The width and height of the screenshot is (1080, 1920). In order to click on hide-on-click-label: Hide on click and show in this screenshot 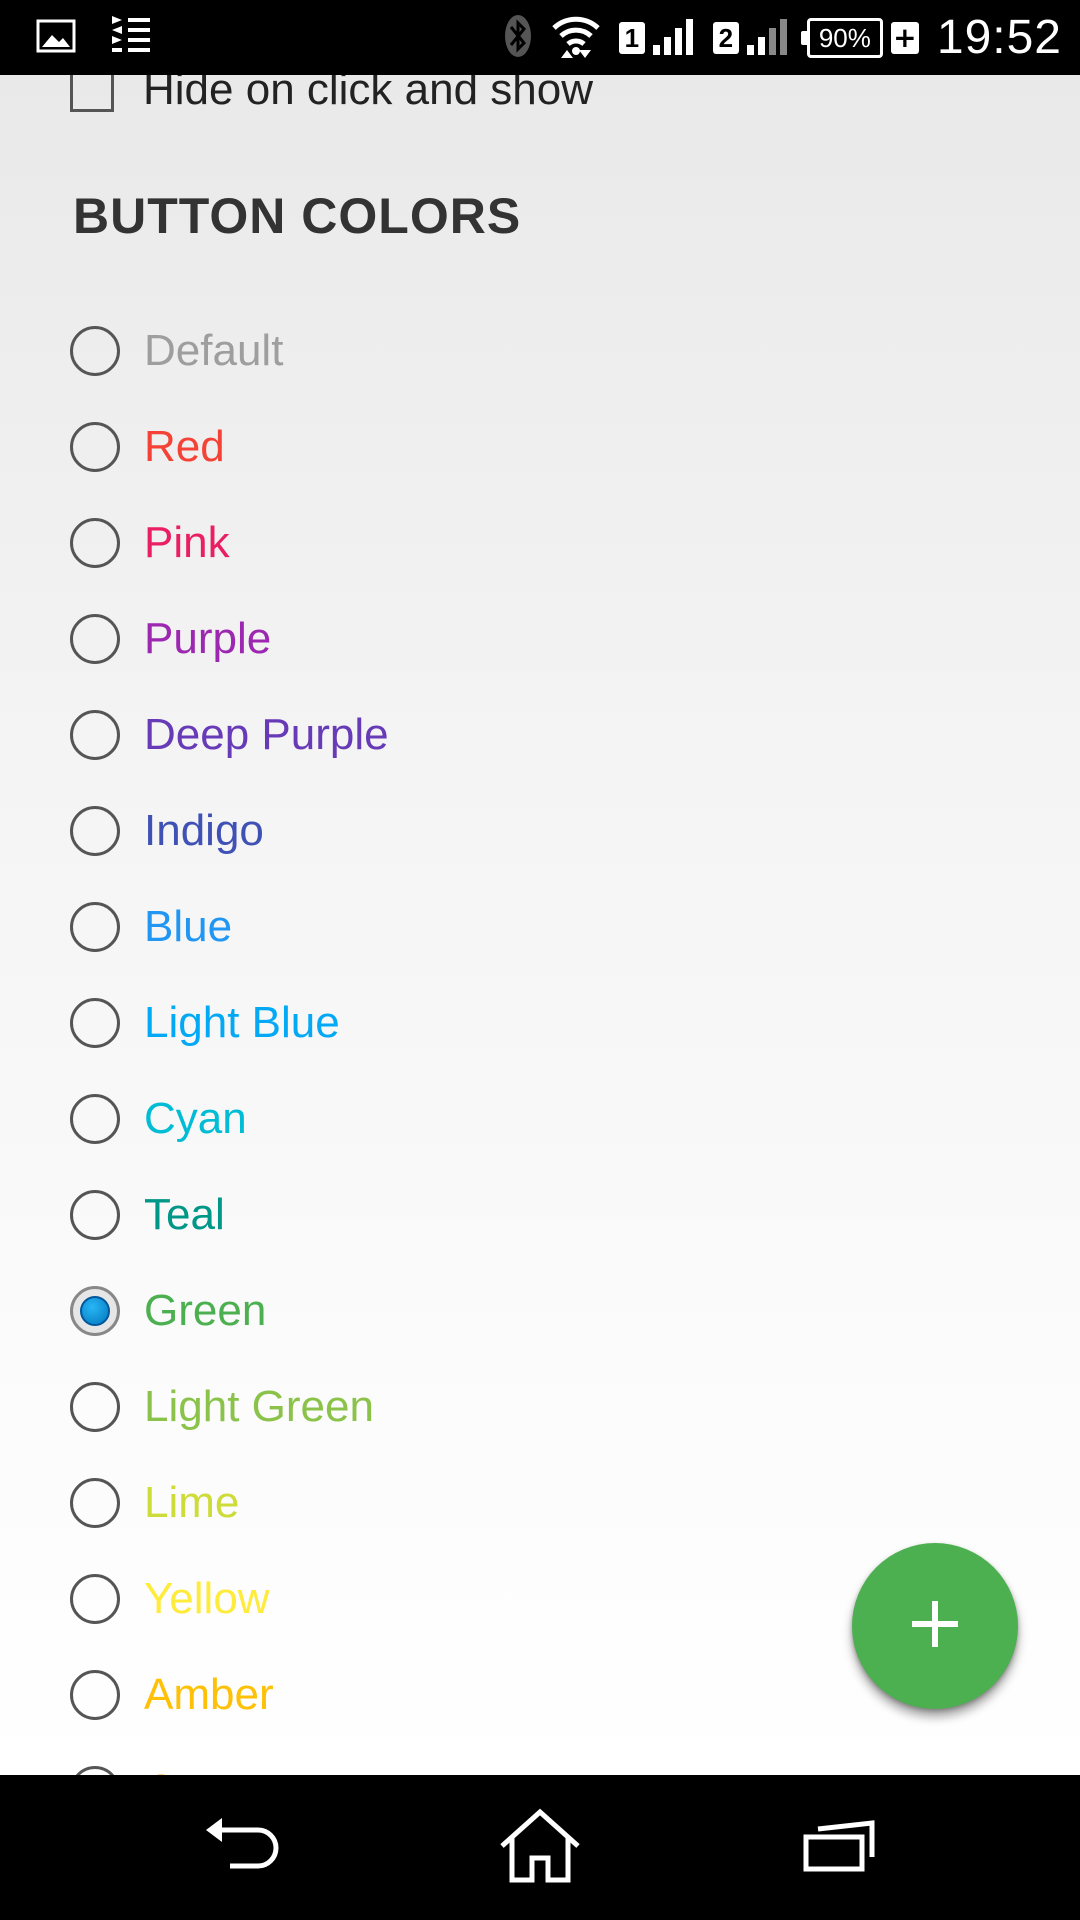, I will do `click(368, 94)`.